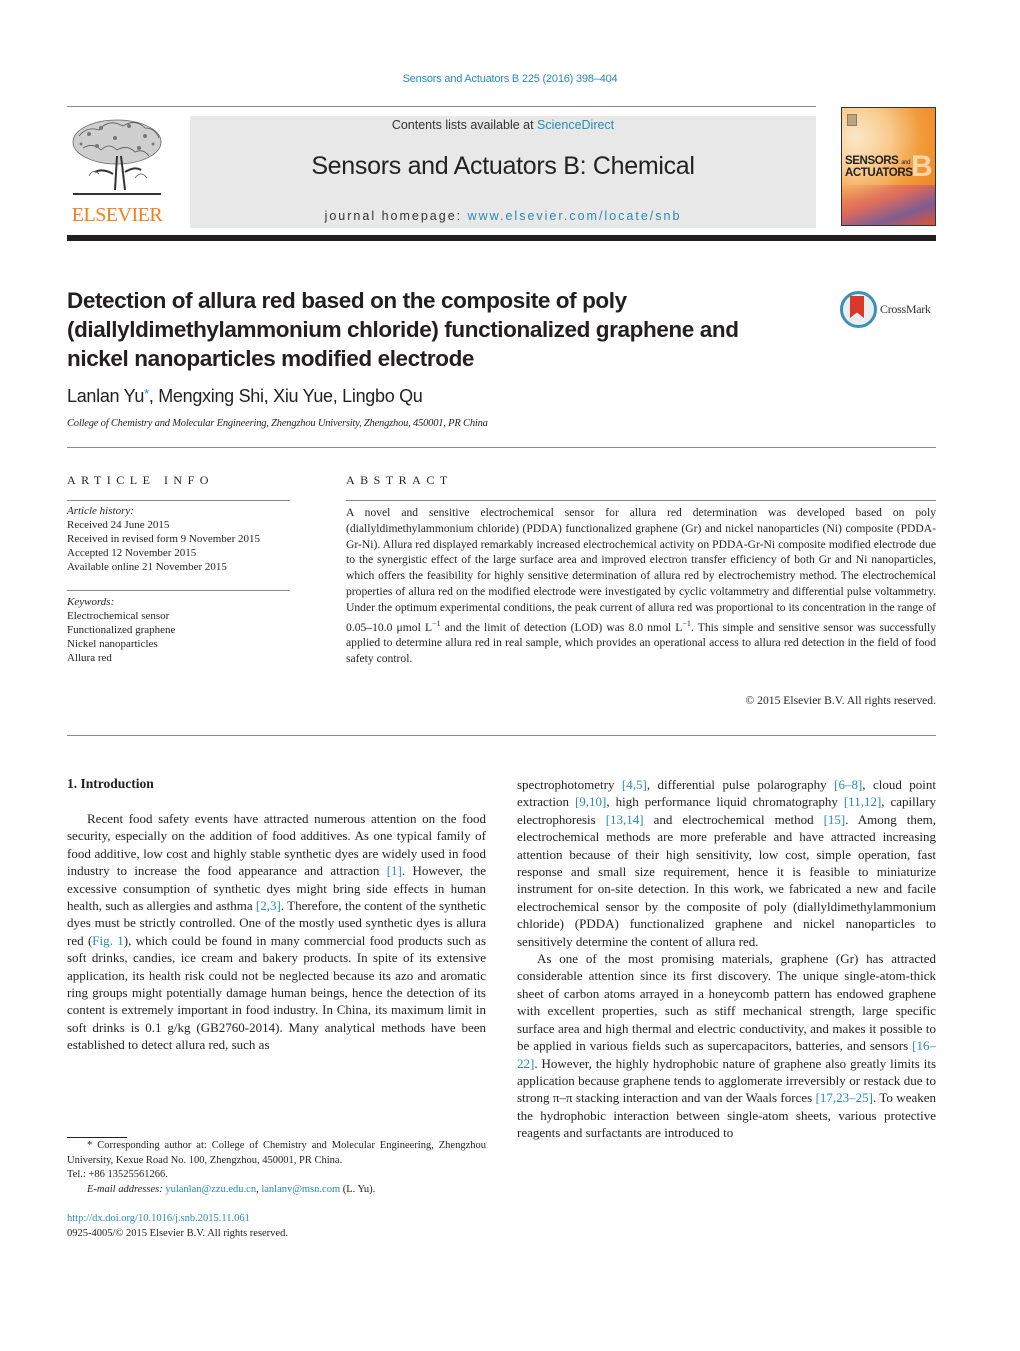  What do you see at coordinates (271, 358) in the screenshot?
I see `title-line: nickel nanoparticles modified electrode` at bounding box center [271, 358].